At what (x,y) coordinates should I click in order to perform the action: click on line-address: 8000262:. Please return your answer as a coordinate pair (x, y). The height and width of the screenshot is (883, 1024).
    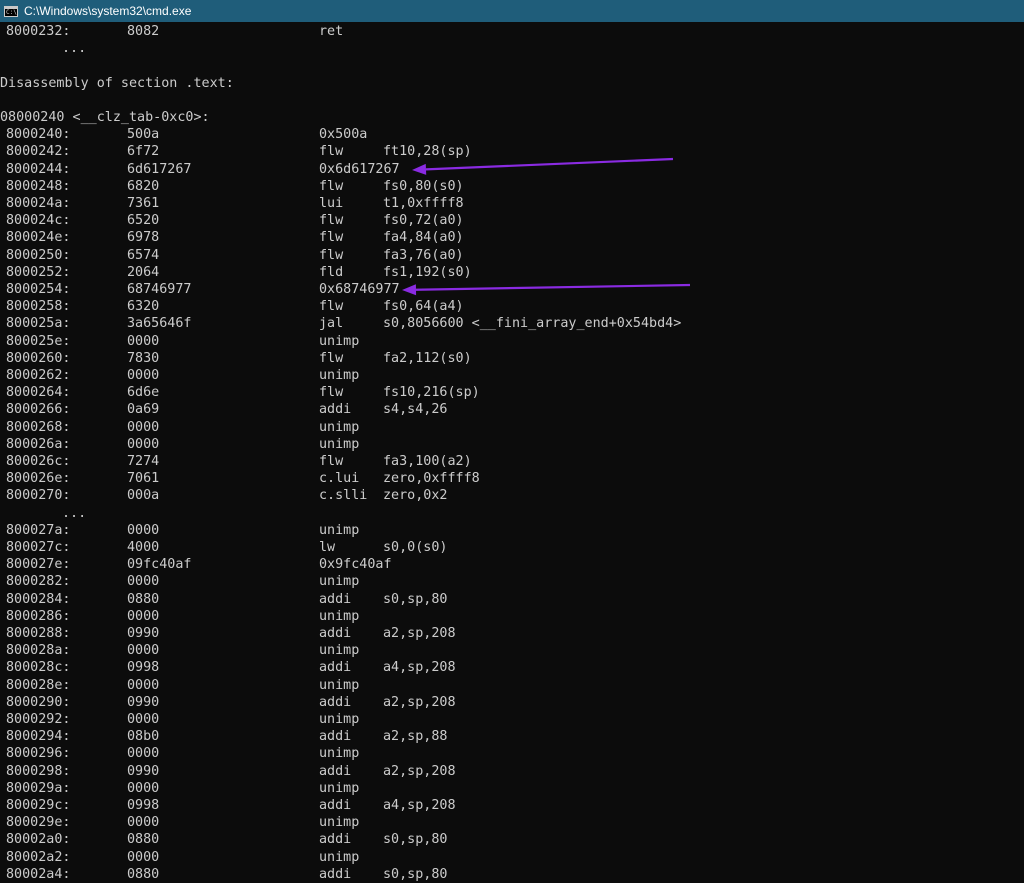
    Looking at the image, I should click on (38, 375).